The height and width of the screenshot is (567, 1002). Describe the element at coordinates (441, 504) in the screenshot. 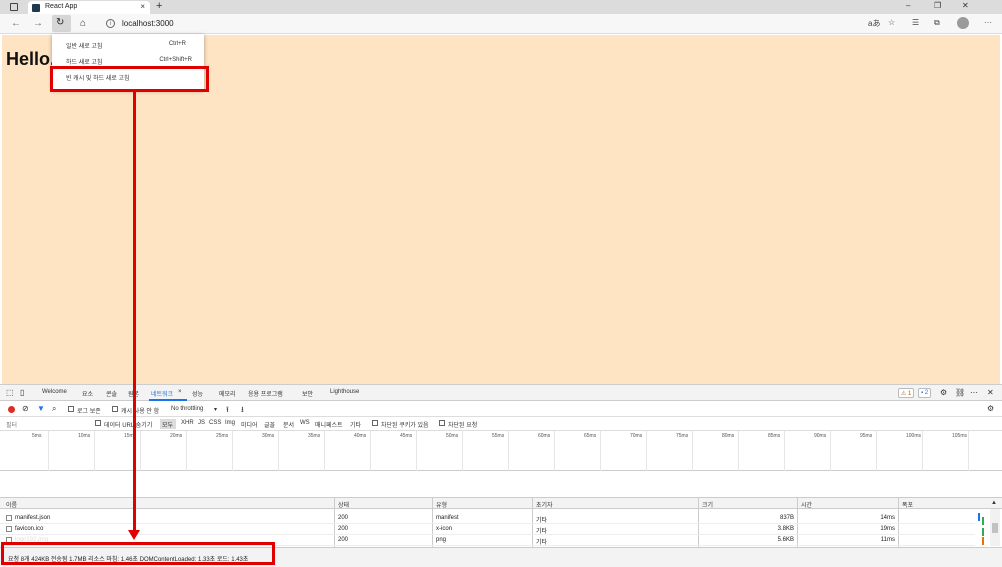

I see `column-header-type: 유형` at that location.